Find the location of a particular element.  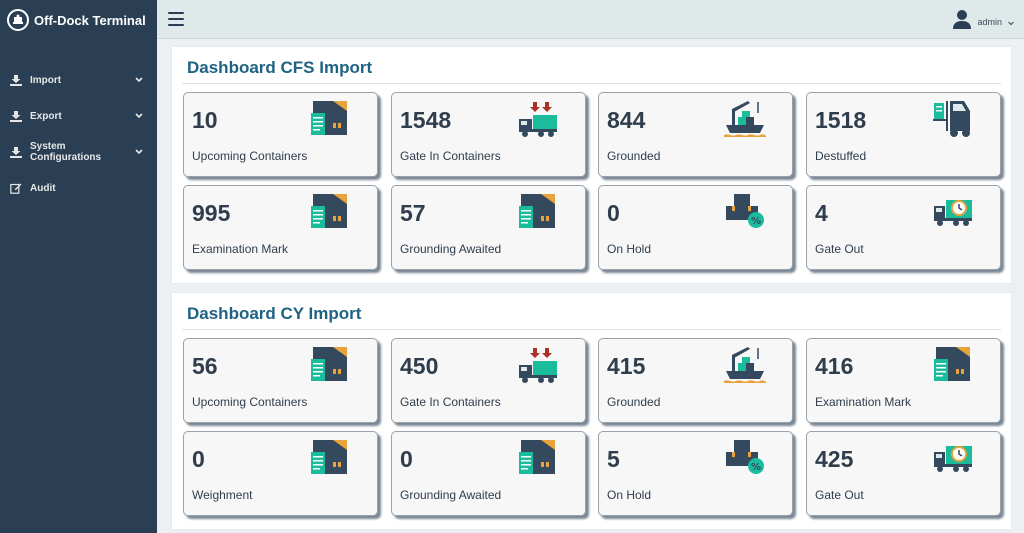

stat-tile-on-hold: 5 On Hold % is located at coordinates (695, 473).